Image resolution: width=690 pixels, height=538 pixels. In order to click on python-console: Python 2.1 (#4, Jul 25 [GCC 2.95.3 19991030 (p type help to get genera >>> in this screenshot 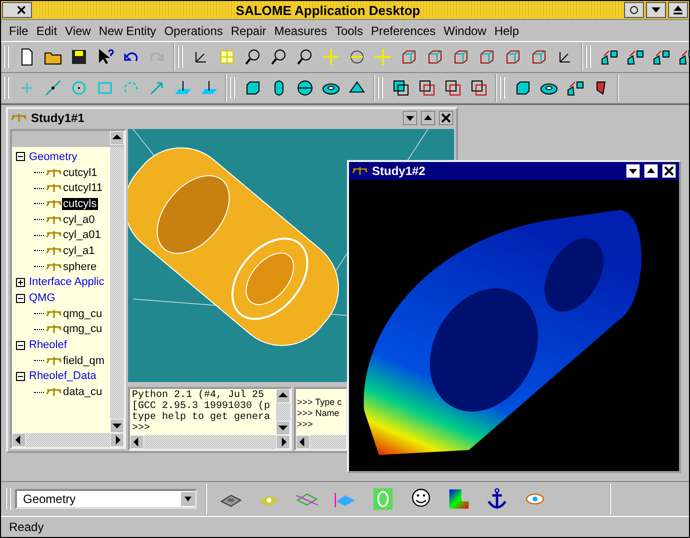, I will do `click(203, 412)`.